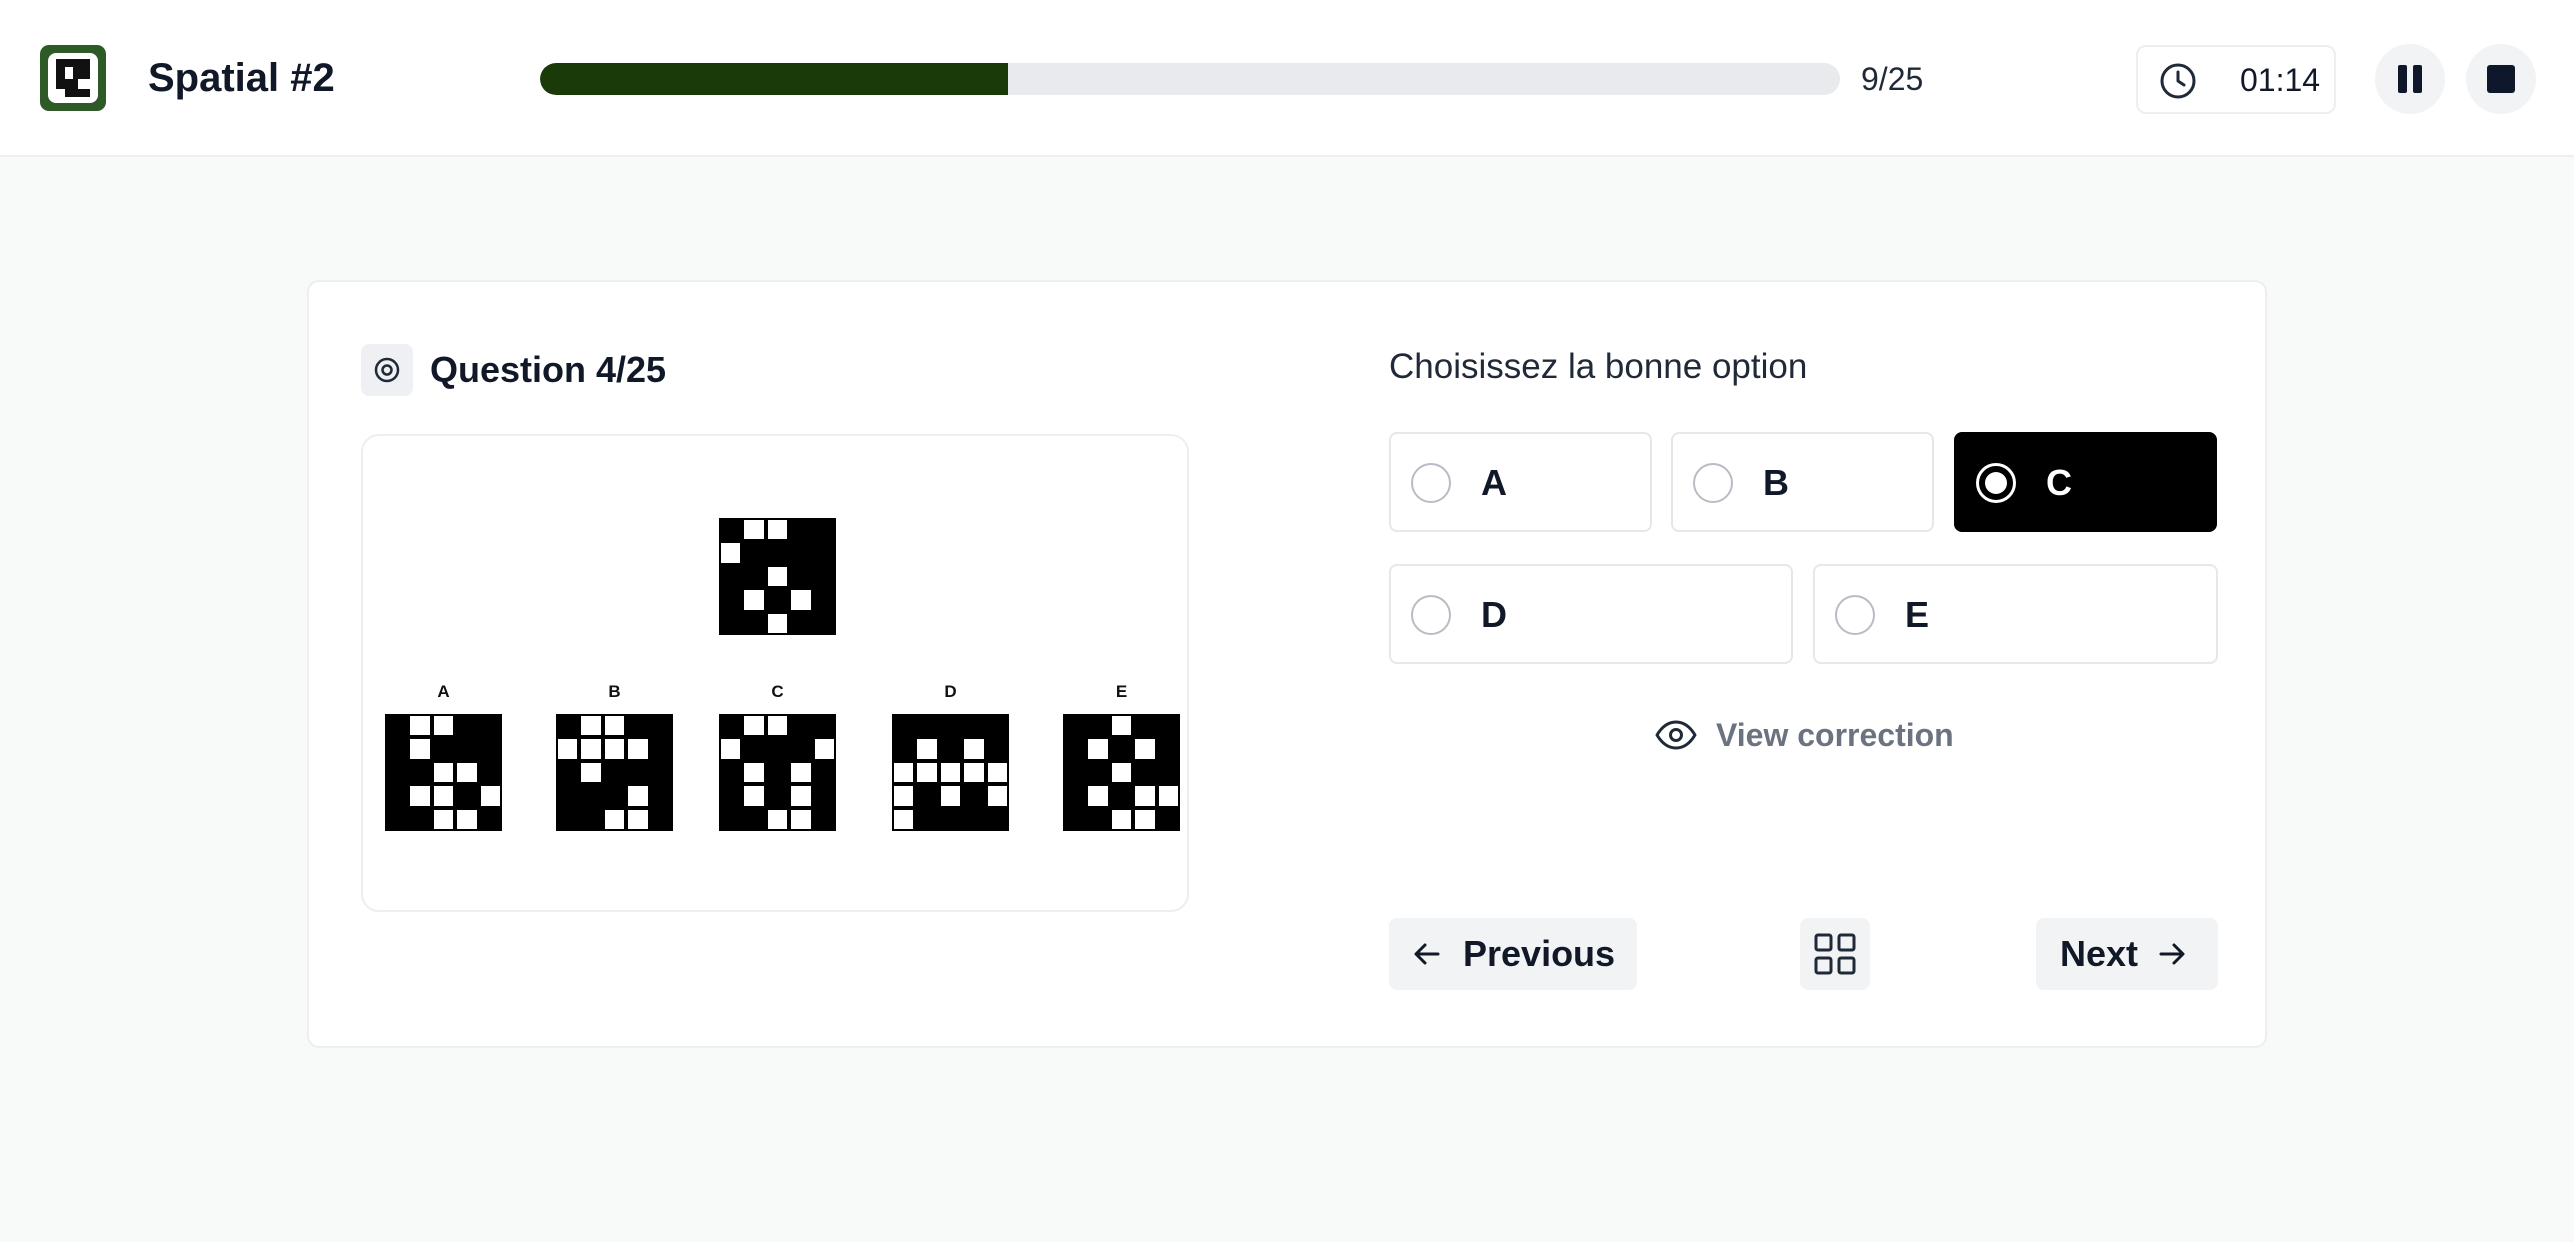  Describe the element at coordinates (73, 78) in the screenshot. I see `puzzle-logo-icon` at that location.